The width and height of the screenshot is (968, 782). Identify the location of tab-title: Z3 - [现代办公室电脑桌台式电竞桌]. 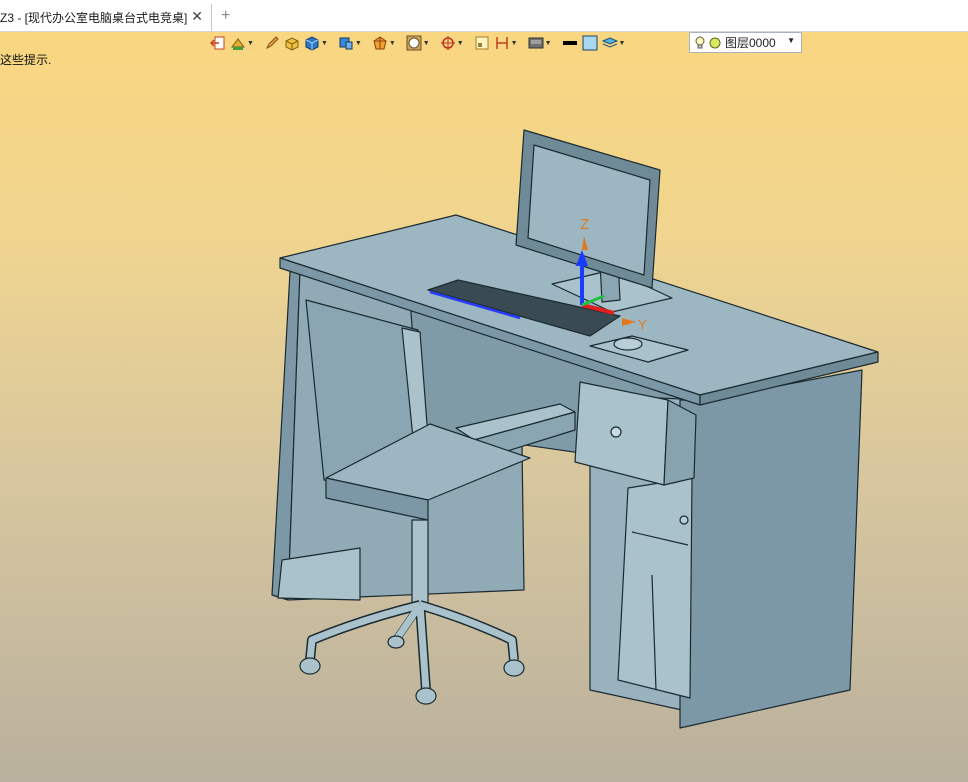
(94, 18).